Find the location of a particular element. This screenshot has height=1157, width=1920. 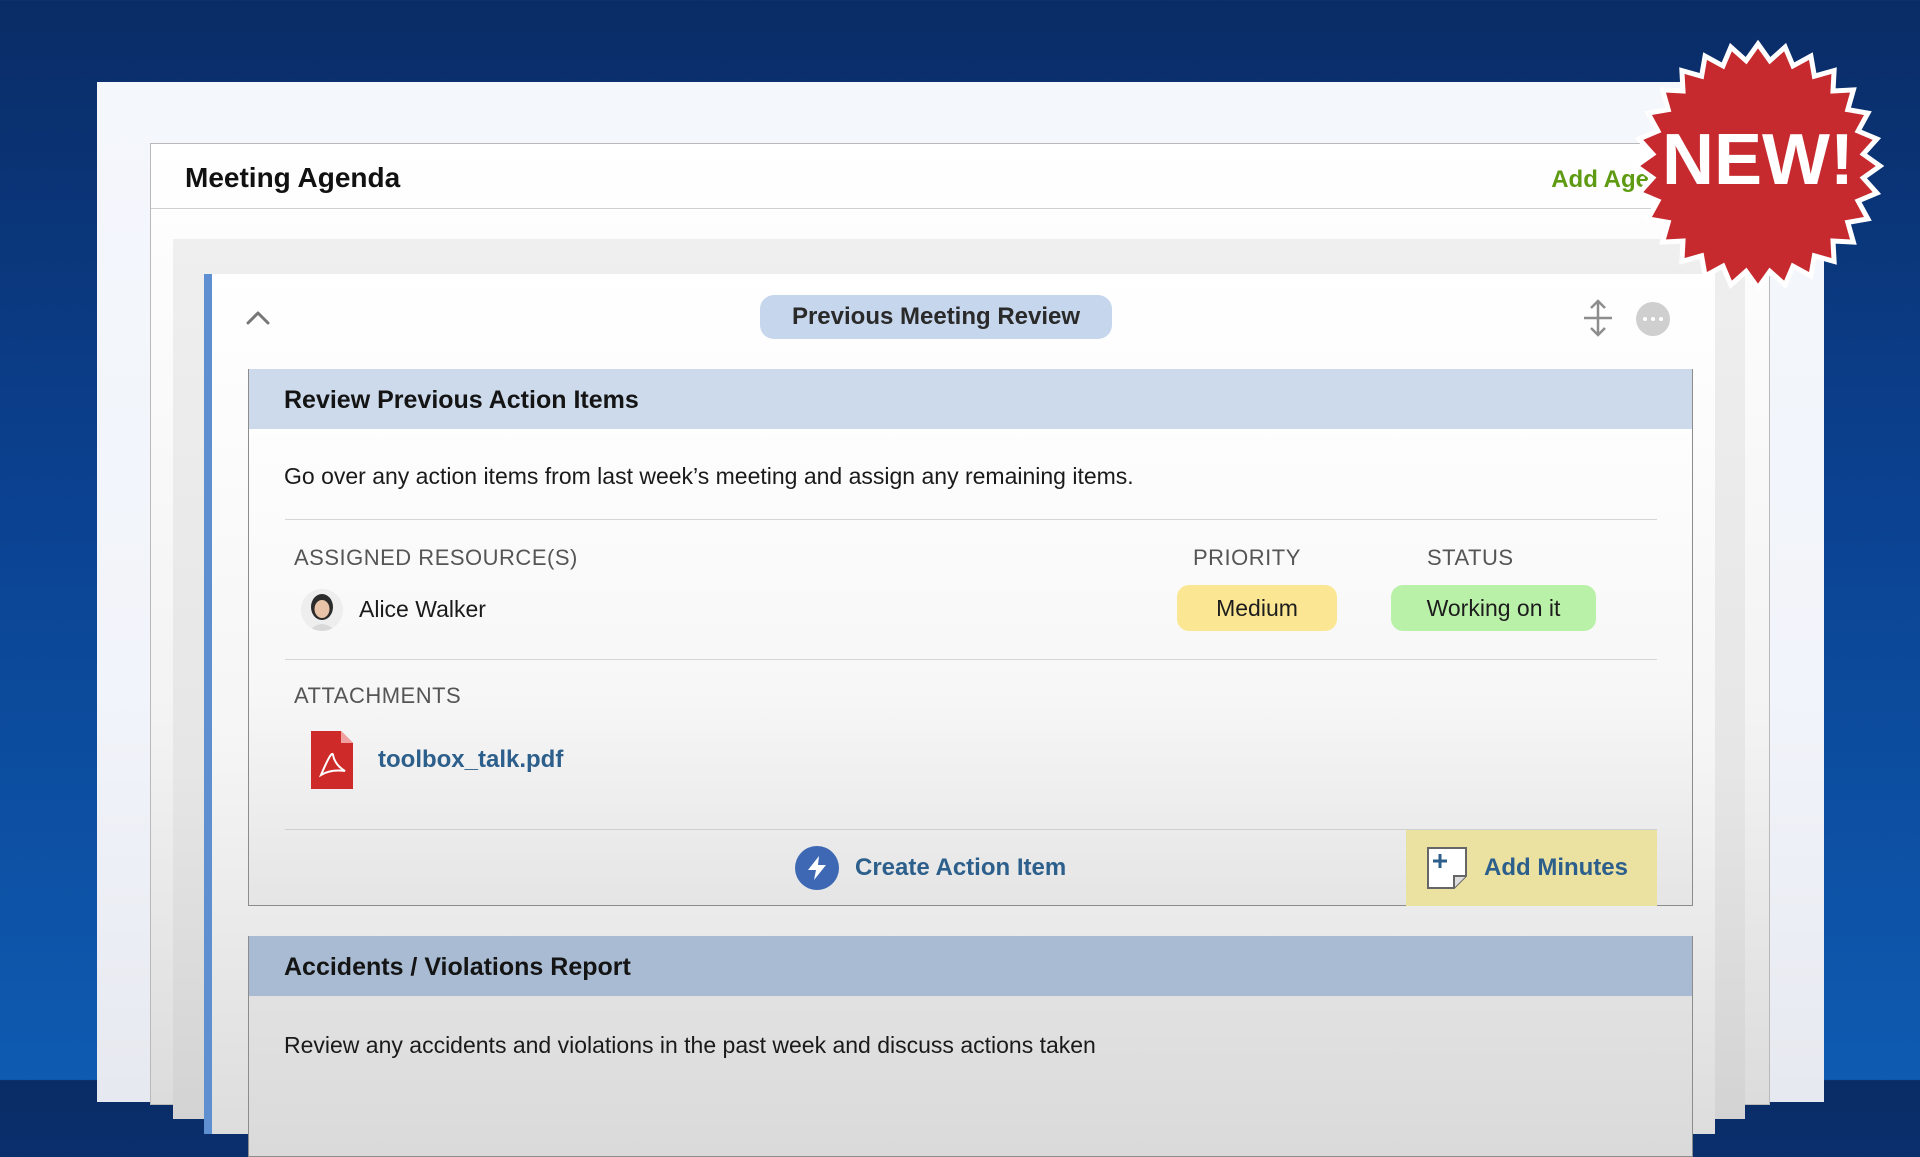

priority-label: PRIORITY is located at coordinates (1247, 557).